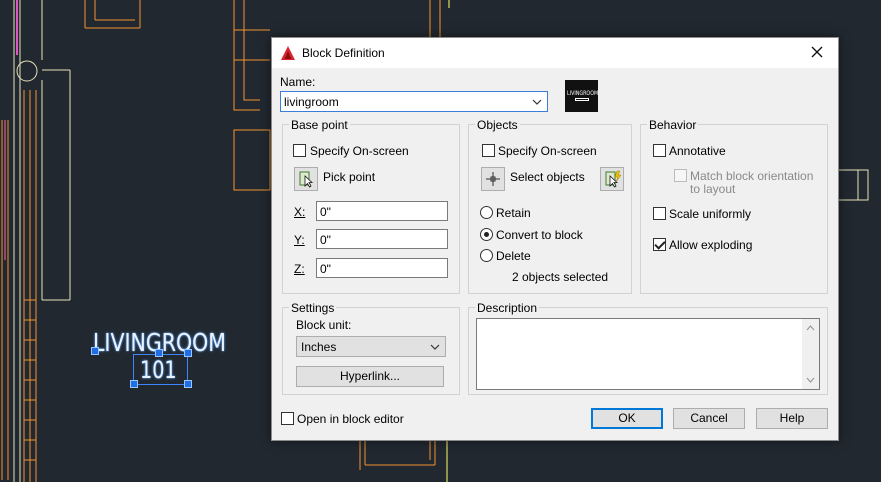 The width and height of the screenshot is (881, 482). Describe the element at coordinates (486, 212) in the screenshot. I see `retain-radio` at that location.